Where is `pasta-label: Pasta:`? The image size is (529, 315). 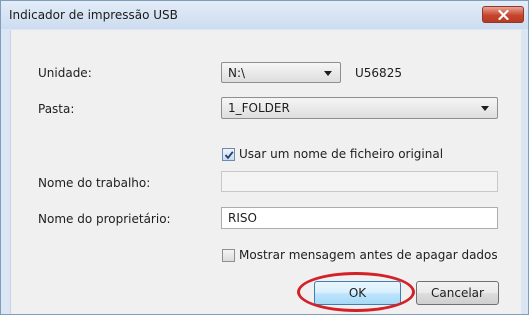 pasta-label: Pasta: is located at coordinates (56, 109).